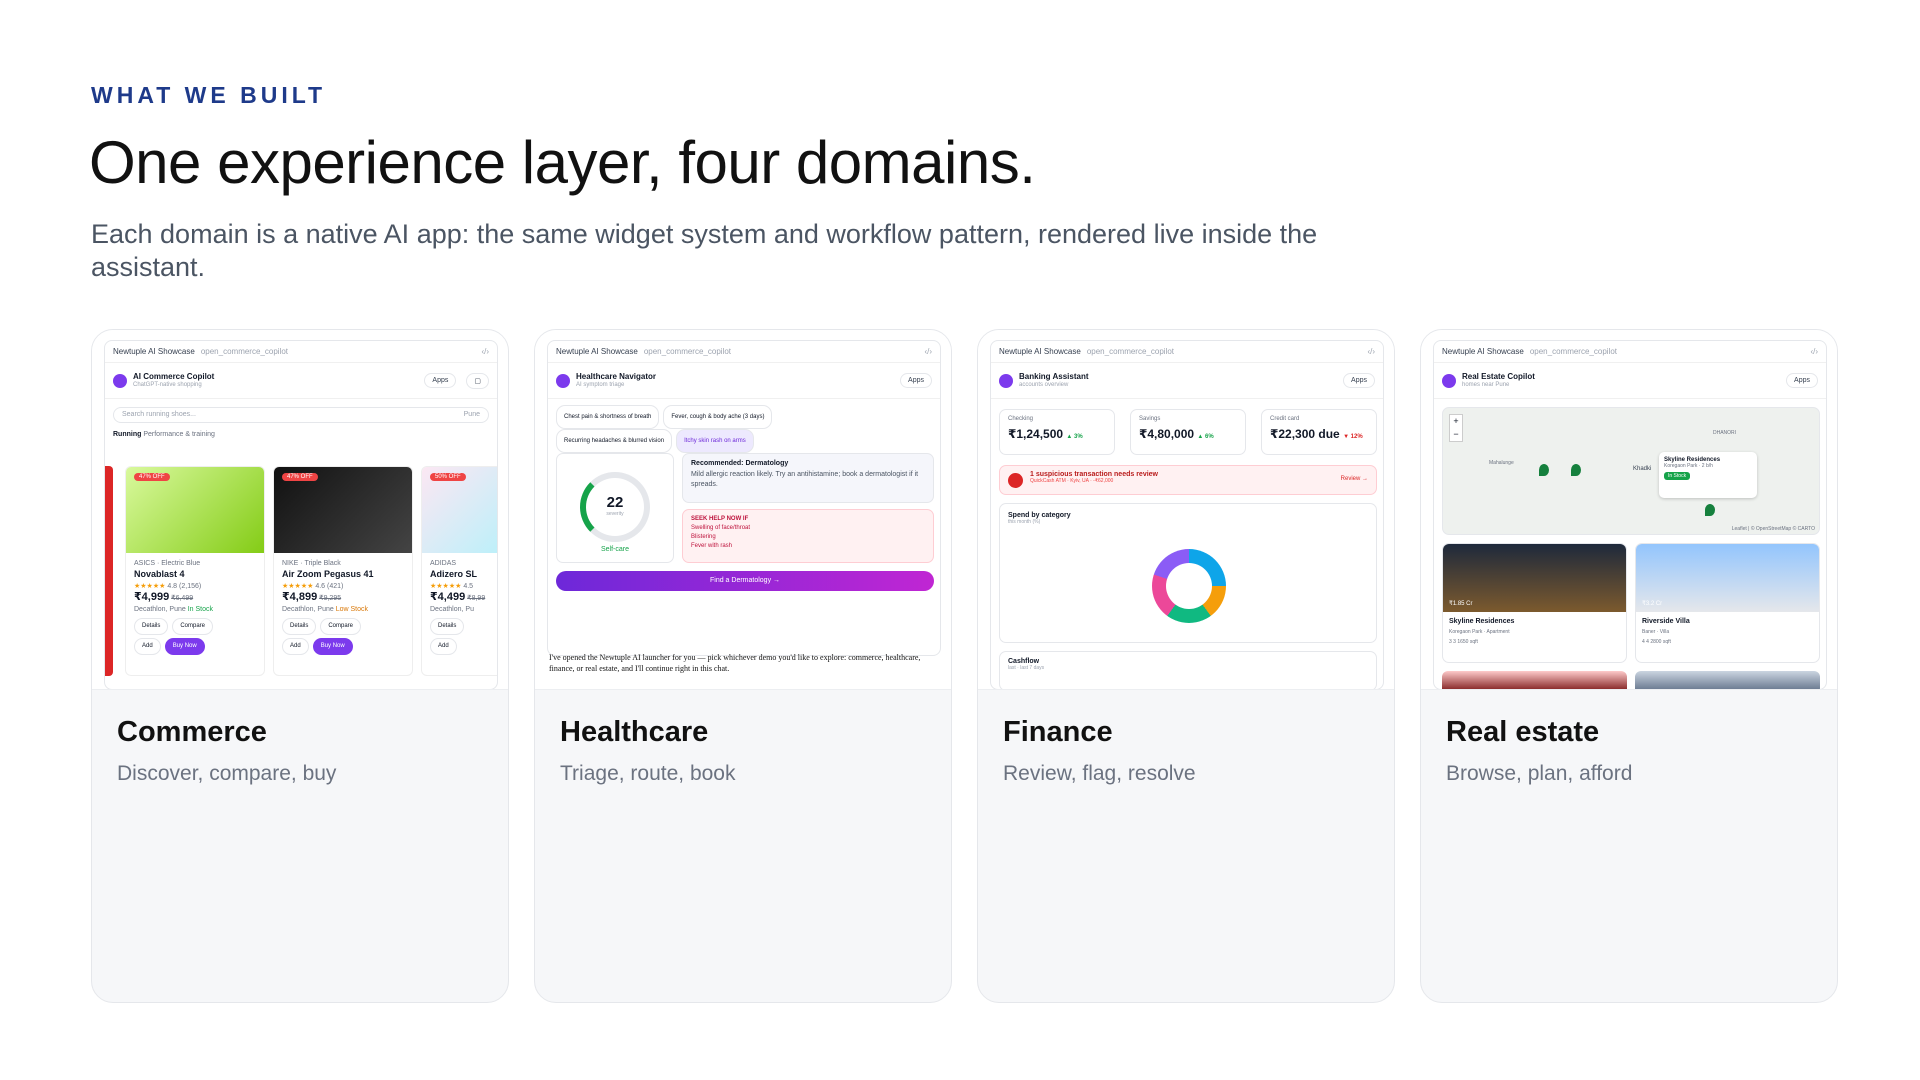 The width and height of the screenshot is (1920, 1080). What do you see at coordinates (1024, 522) in the screenshot?
I see `spend-sub: this month (%)` at bounding box center [1024, 522].